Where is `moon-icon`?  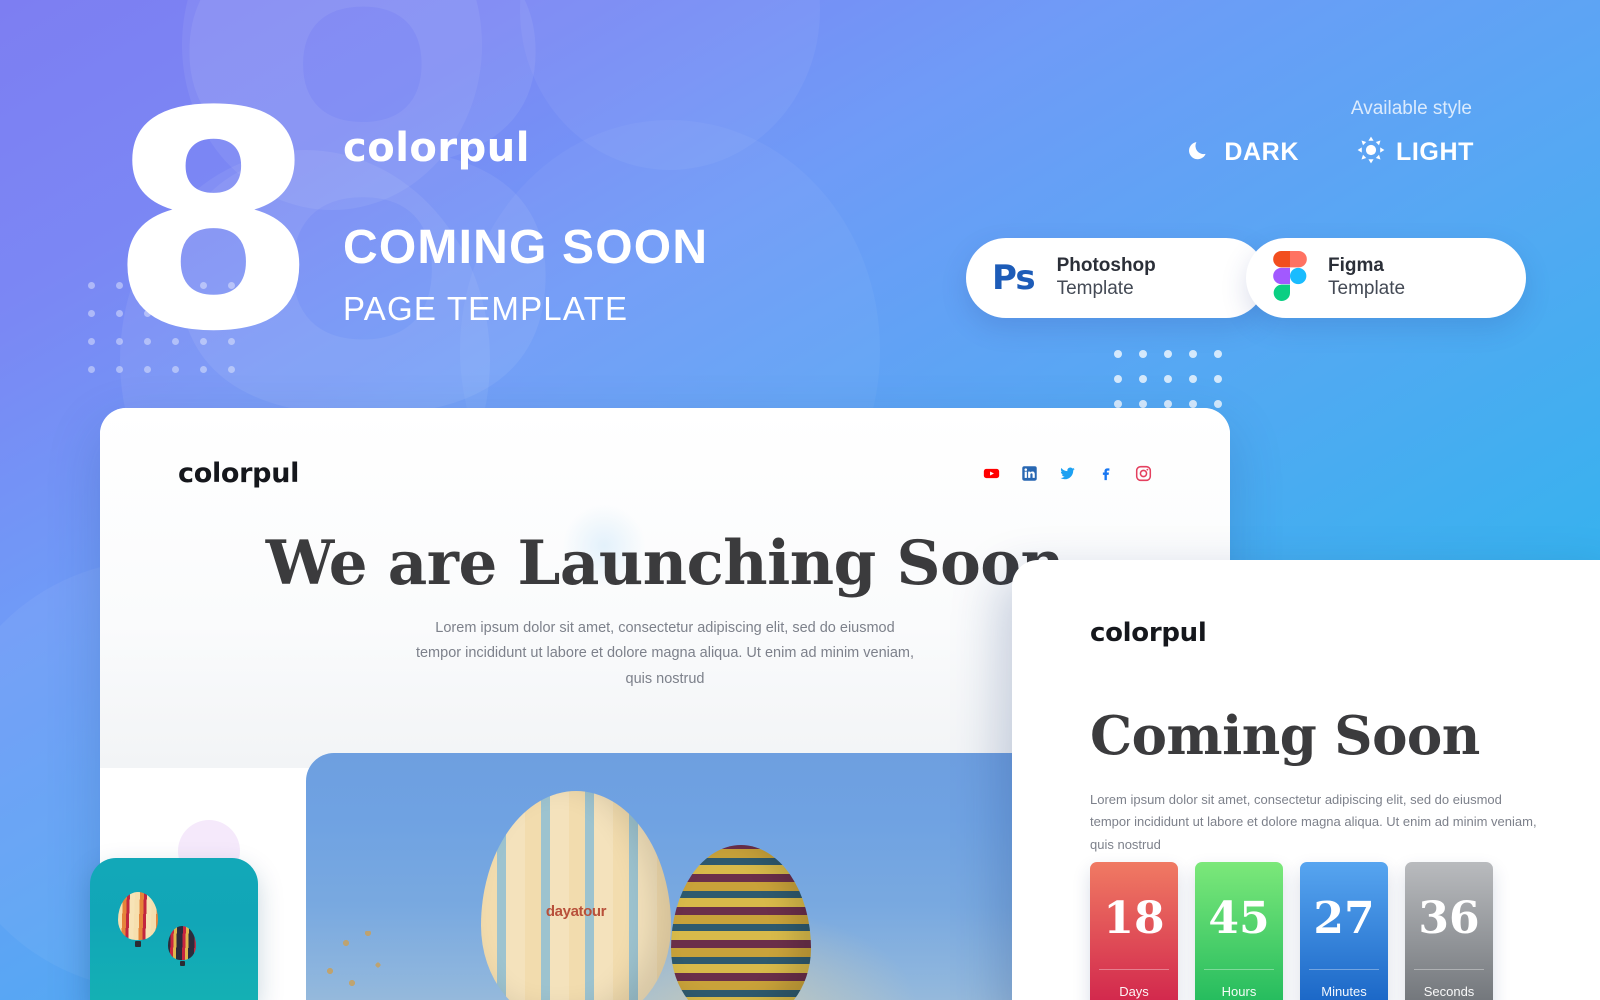 moon-icon is located at coordinates (1200, 152).